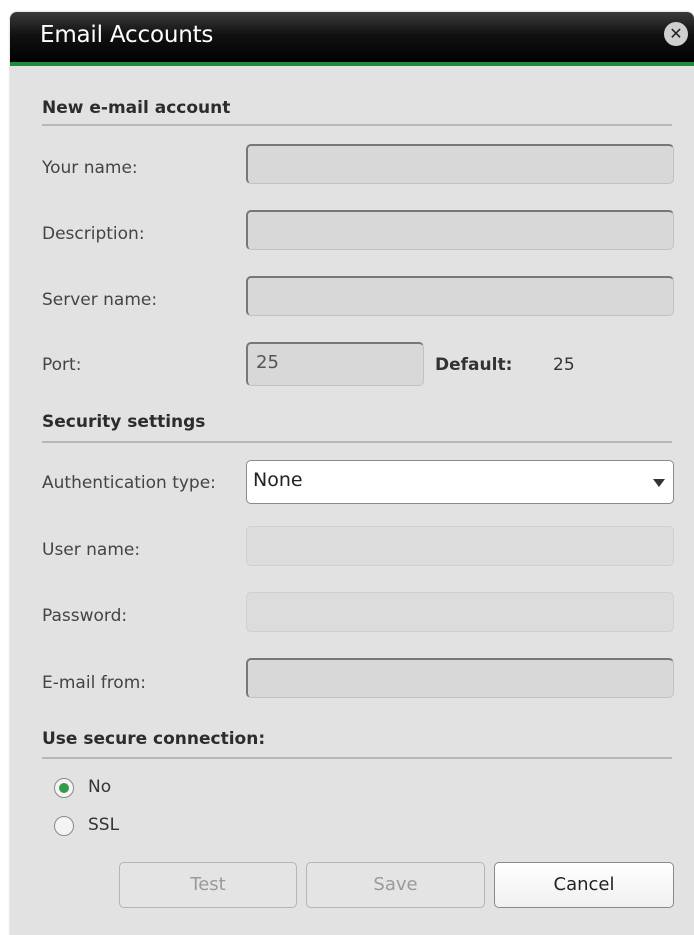 The height and width of the screenshot is (935, 694). I want to click on email-from-label: E-mail from:, so click(94, 683).